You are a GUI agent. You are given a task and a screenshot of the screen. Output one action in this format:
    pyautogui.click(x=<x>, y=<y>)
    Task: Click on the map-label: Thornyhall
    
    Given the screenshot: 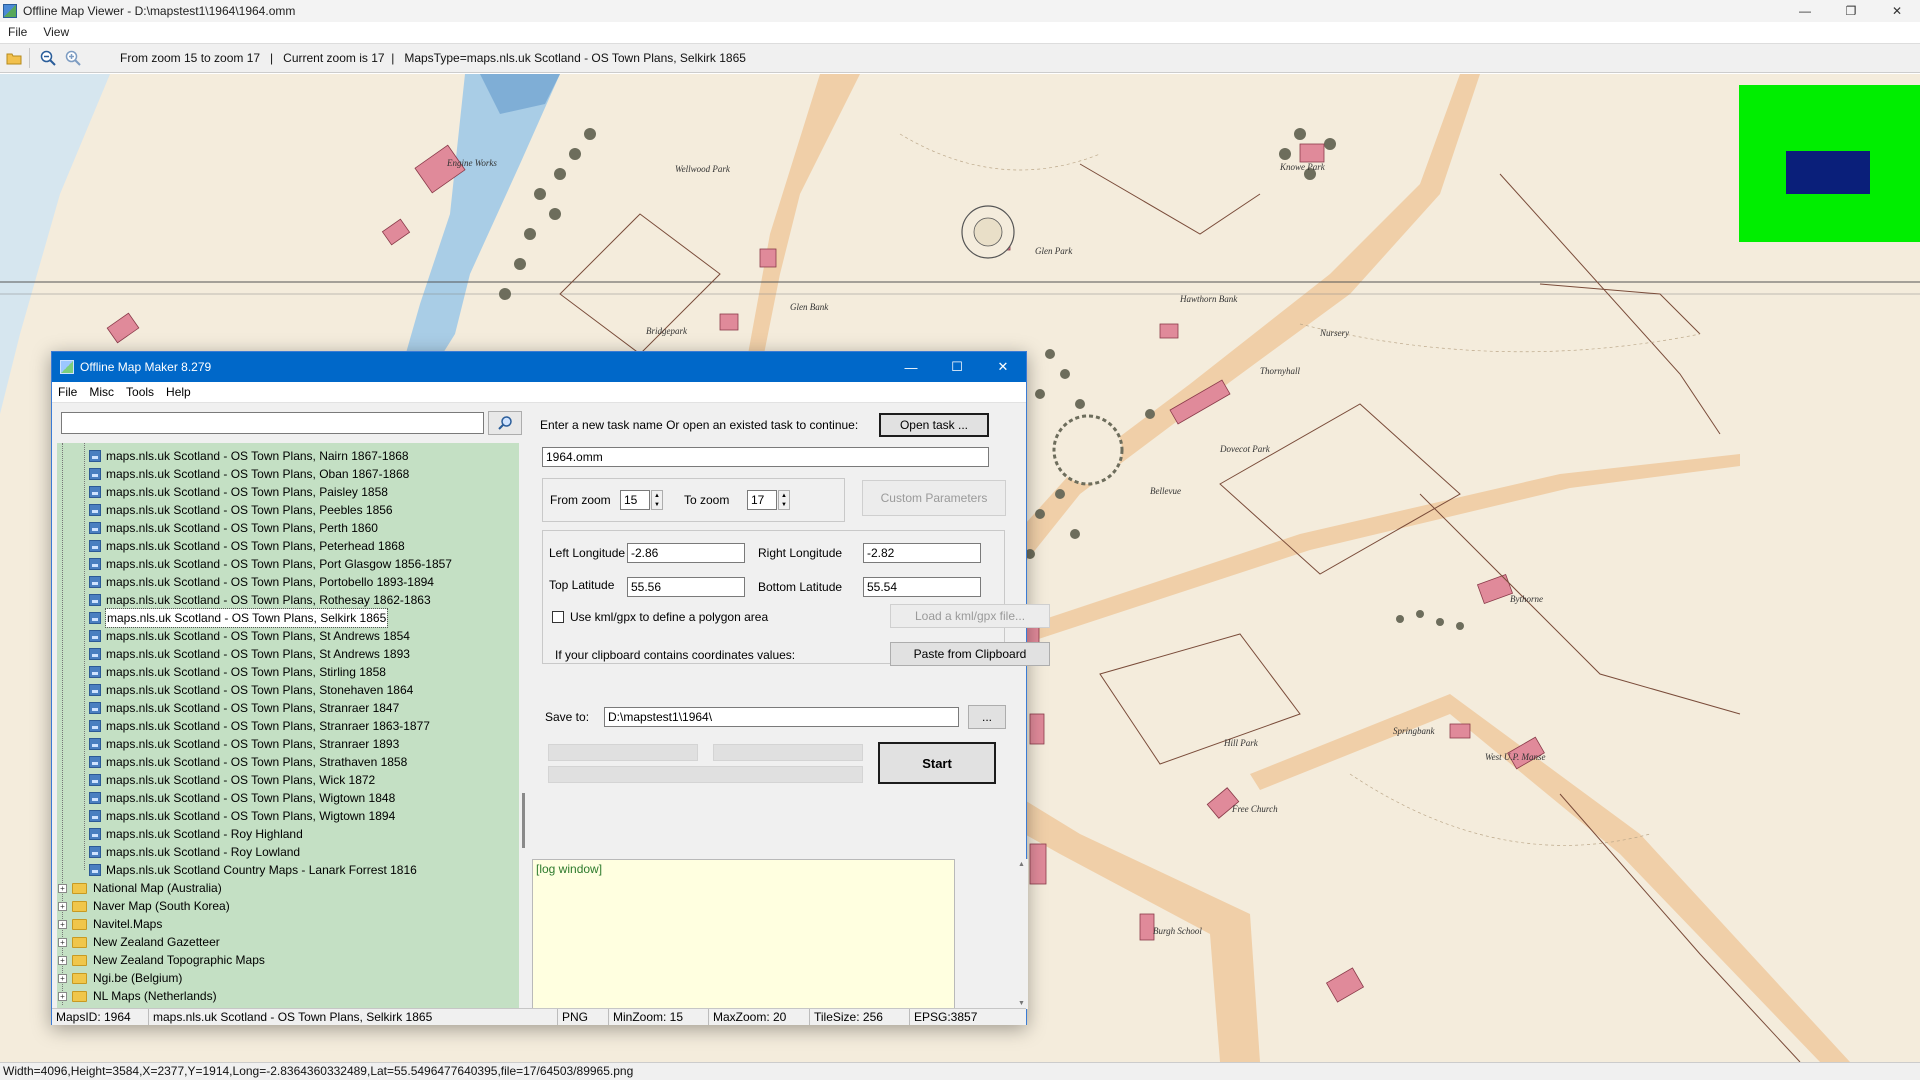 What is the action you would take?
    pyautogui.click(x=1280, y=371)
    